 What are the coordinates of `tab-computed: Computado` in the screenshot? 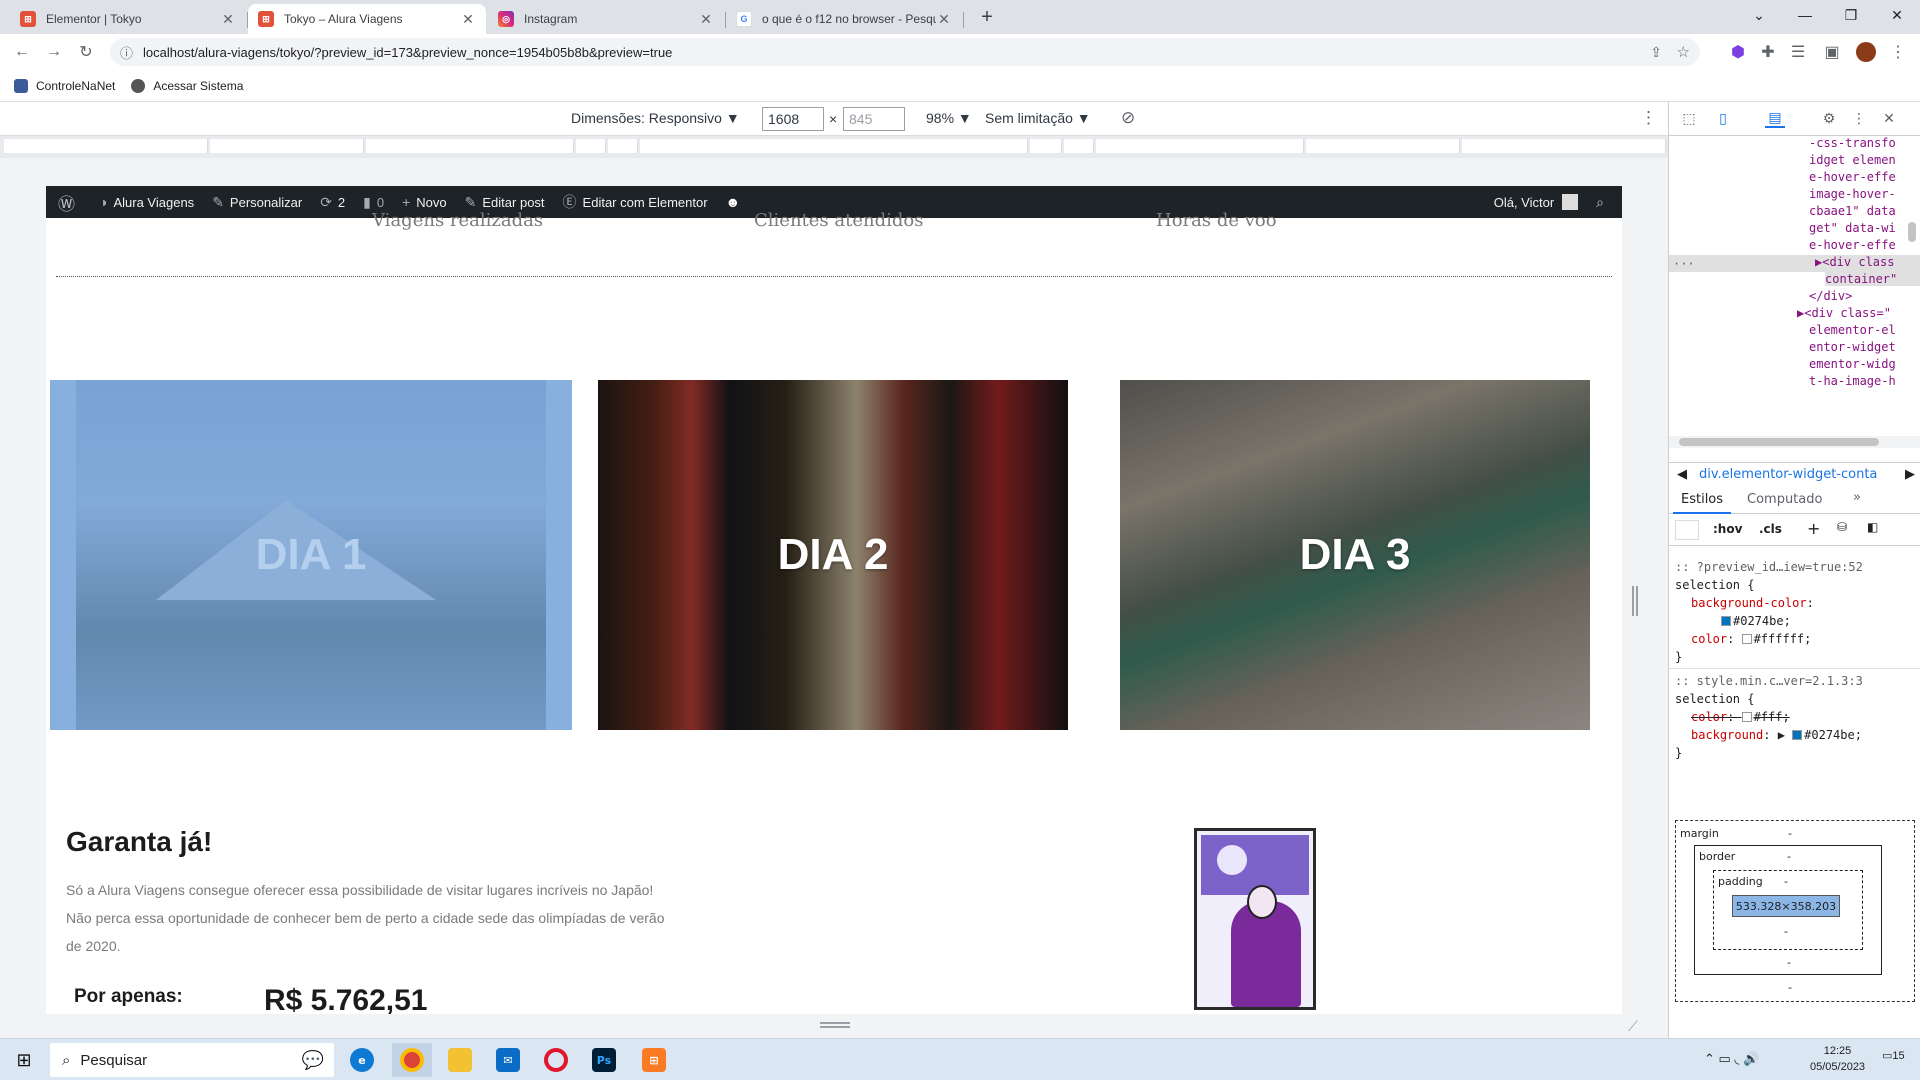 It's located at (1784, 499).